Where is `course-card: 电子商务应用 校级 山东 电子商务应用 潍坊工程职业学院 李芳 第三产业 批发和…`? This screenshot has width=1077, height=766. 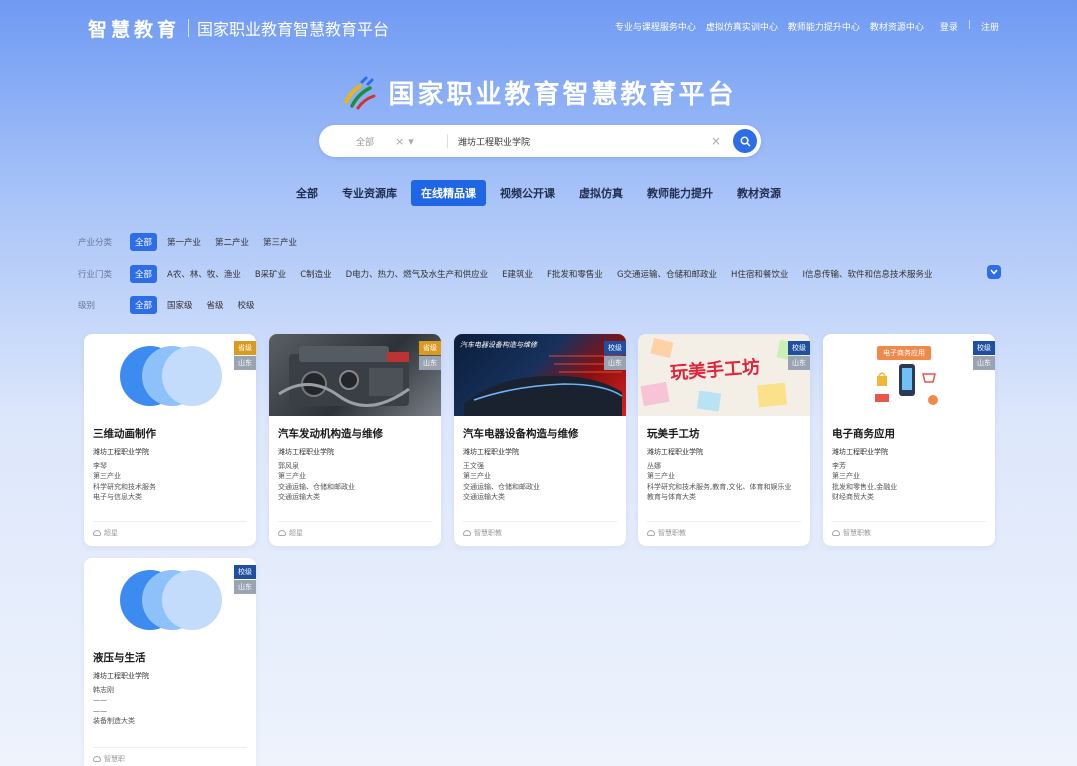
course-card: 电子商务应用 校级 山东 电子商务应用 潍坊工程职业学院 李芳 第三产业 批发和… is located at coordinates (909, 440).